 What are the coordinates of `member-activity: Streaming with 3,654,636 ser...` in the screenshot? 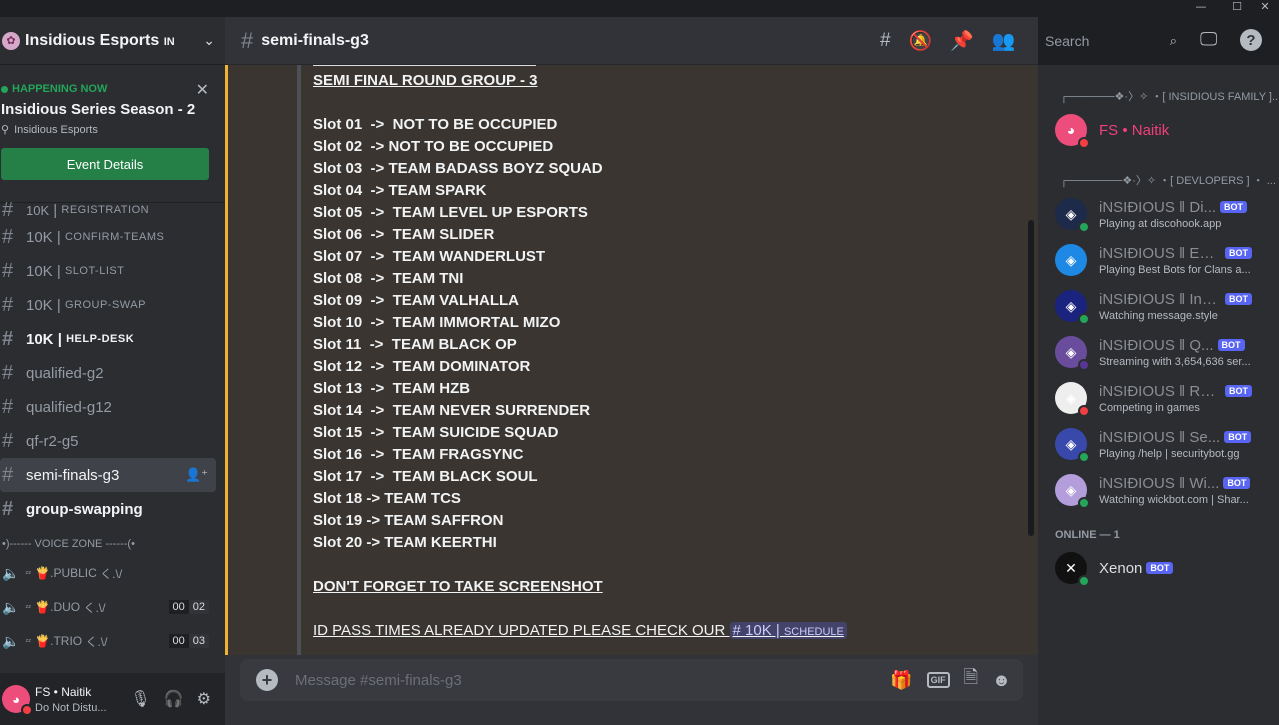 It's located at (1175, 361).